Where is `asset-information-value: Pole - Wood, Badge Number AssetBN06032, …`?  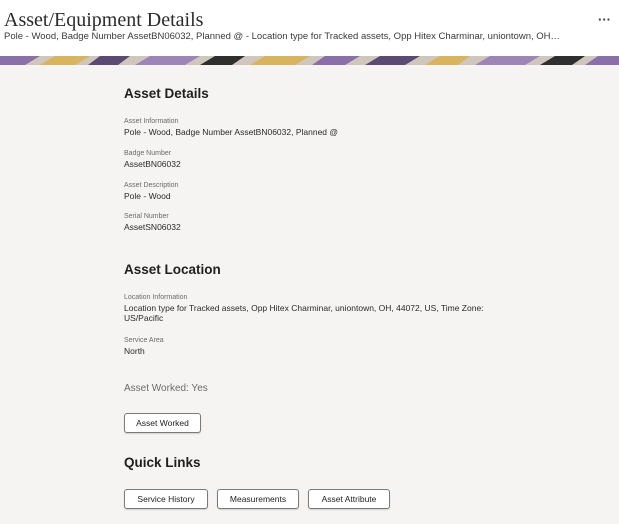 asset-information-value: Pole - Wood, Badge Number AssetBN06032, … is located at coordinates (231, 132).